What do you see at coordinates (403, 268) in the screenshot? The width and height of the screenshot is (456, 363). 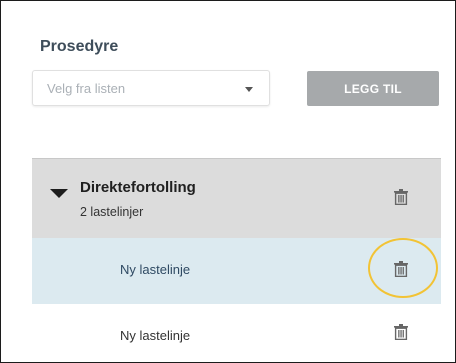 I see `highlight-circle` at bounding box center [403, 268].